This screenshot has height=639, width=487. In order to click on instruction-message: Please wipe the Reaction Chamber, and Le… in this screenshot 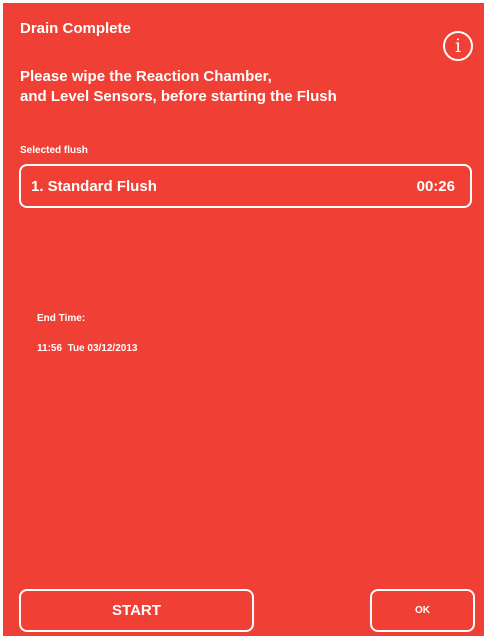, I will do `click(178, 87)`.